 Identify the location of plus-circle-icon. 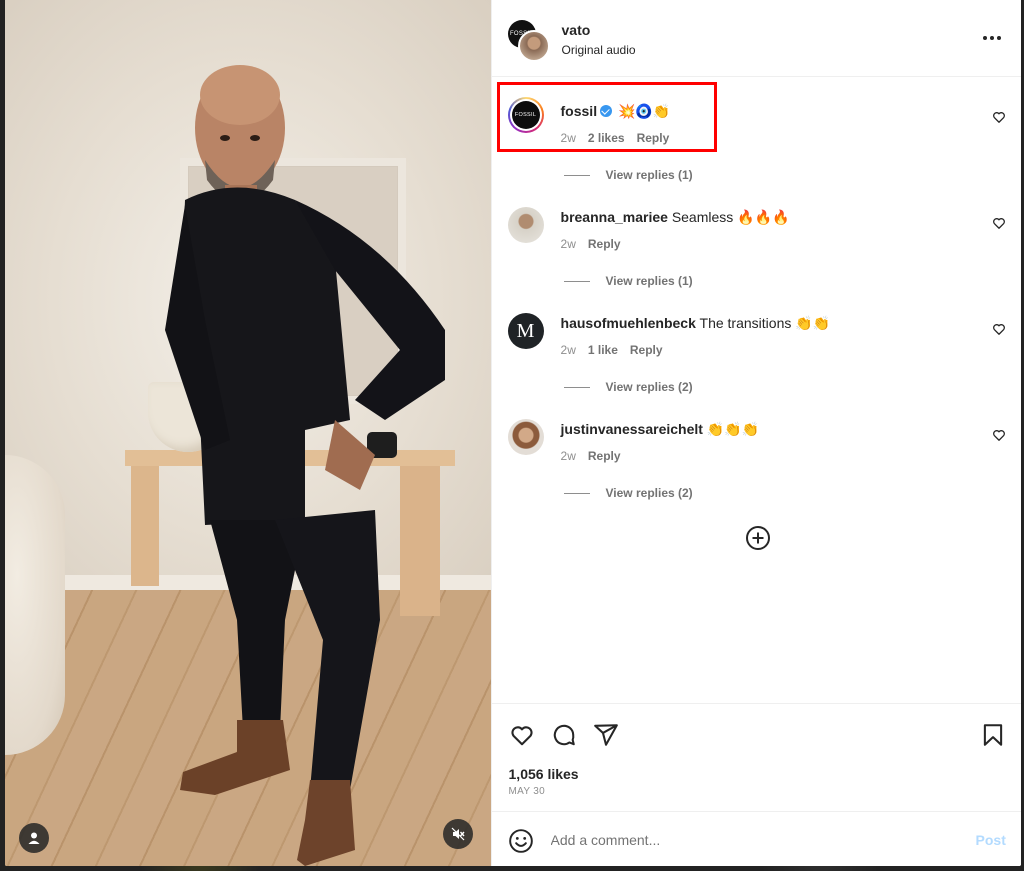
(758, 538).